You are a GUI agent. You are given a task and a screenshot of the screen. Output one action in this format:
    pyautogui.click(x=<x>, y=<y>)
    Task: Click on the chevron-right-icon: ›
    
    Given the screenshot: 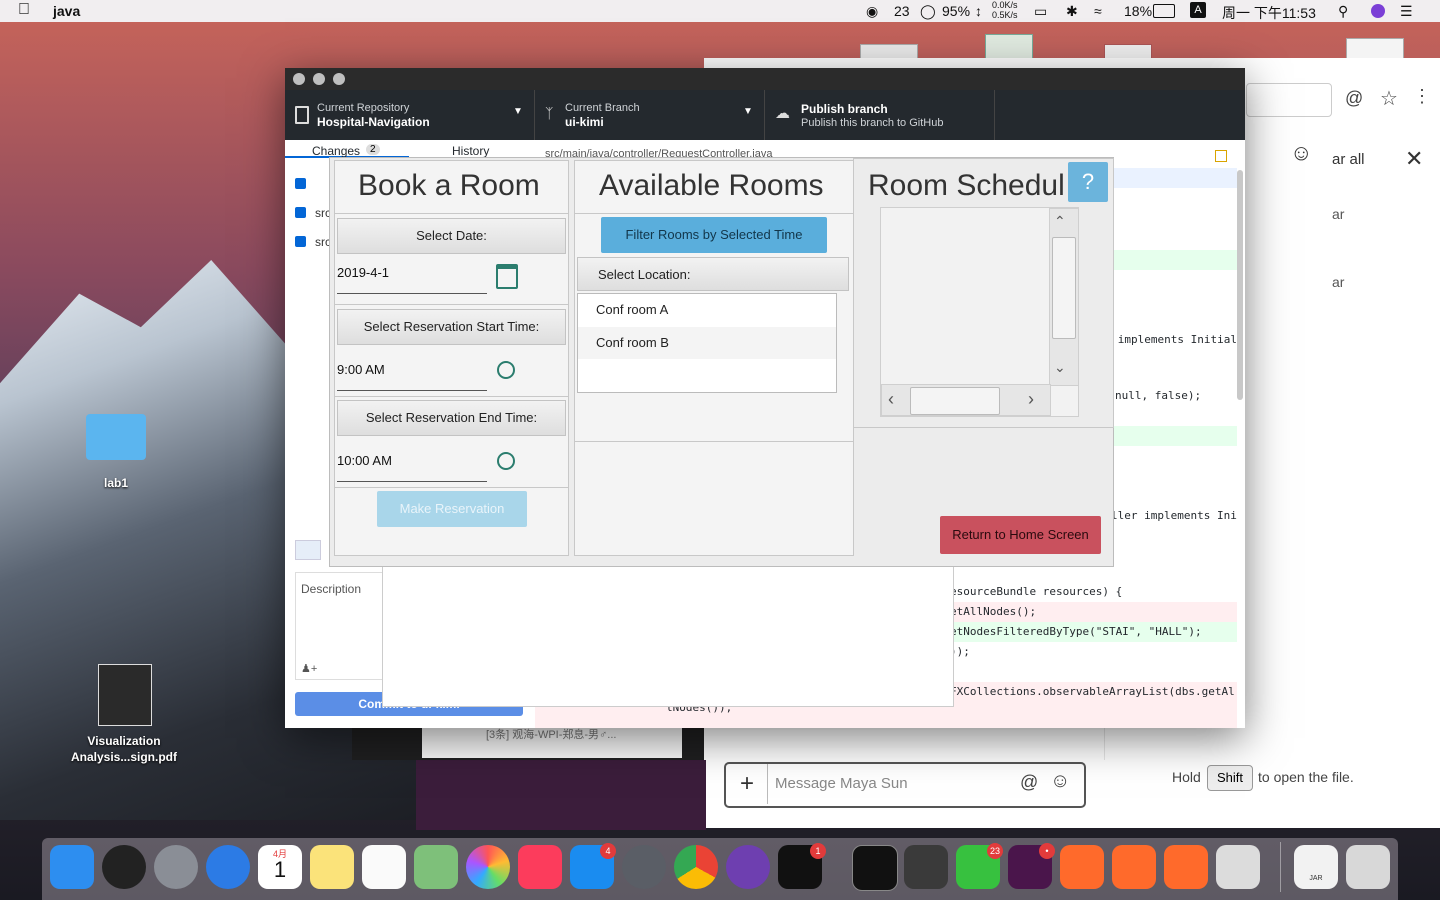 What is the action you would take?
    pyautogui.click(x=1031, y=399)
    